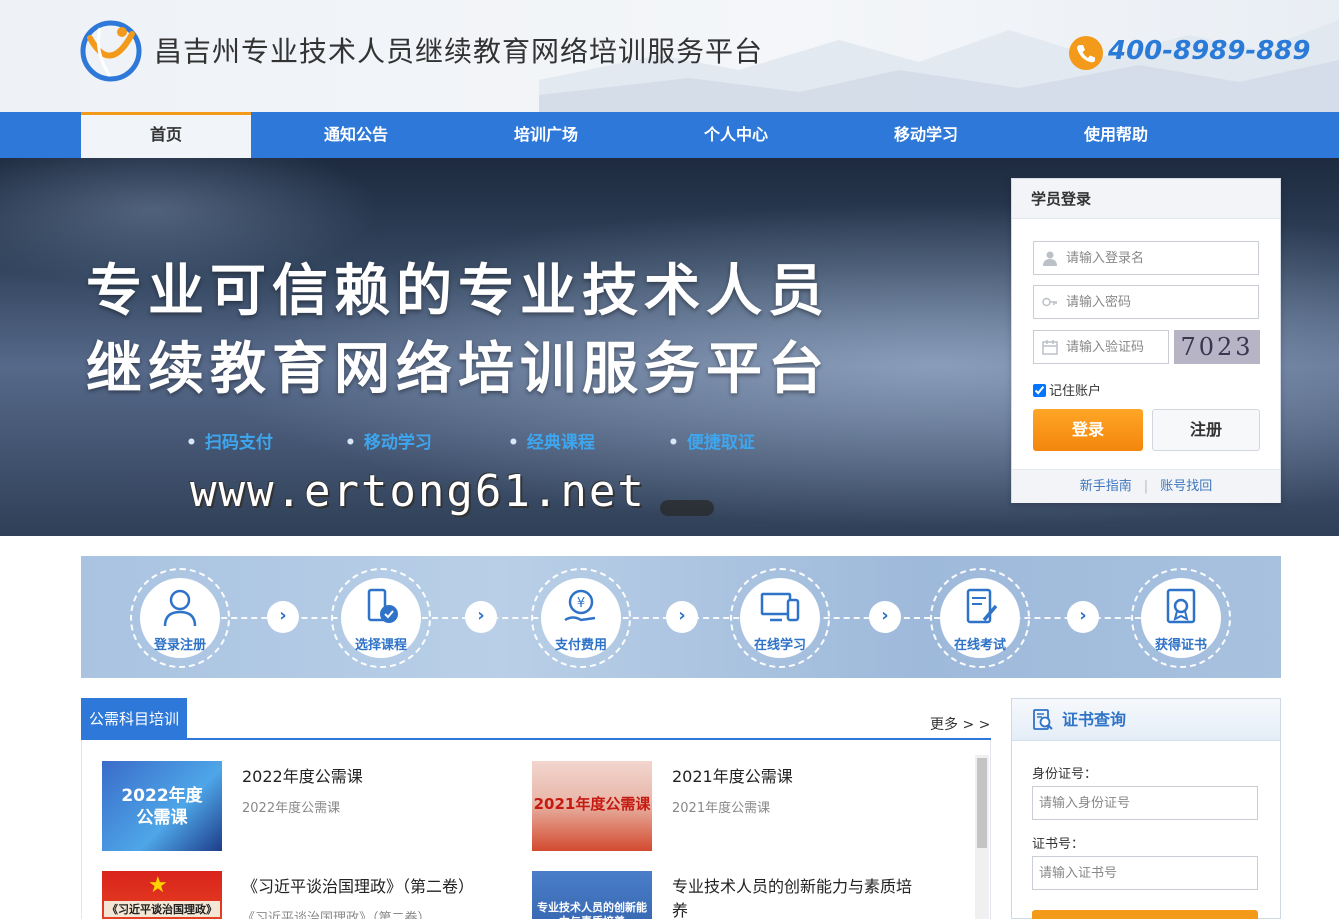  I want to click on main-nav: 首页 通知公告 培训广场 个人中心 移动学习 使用帮助, so click(669, 135).